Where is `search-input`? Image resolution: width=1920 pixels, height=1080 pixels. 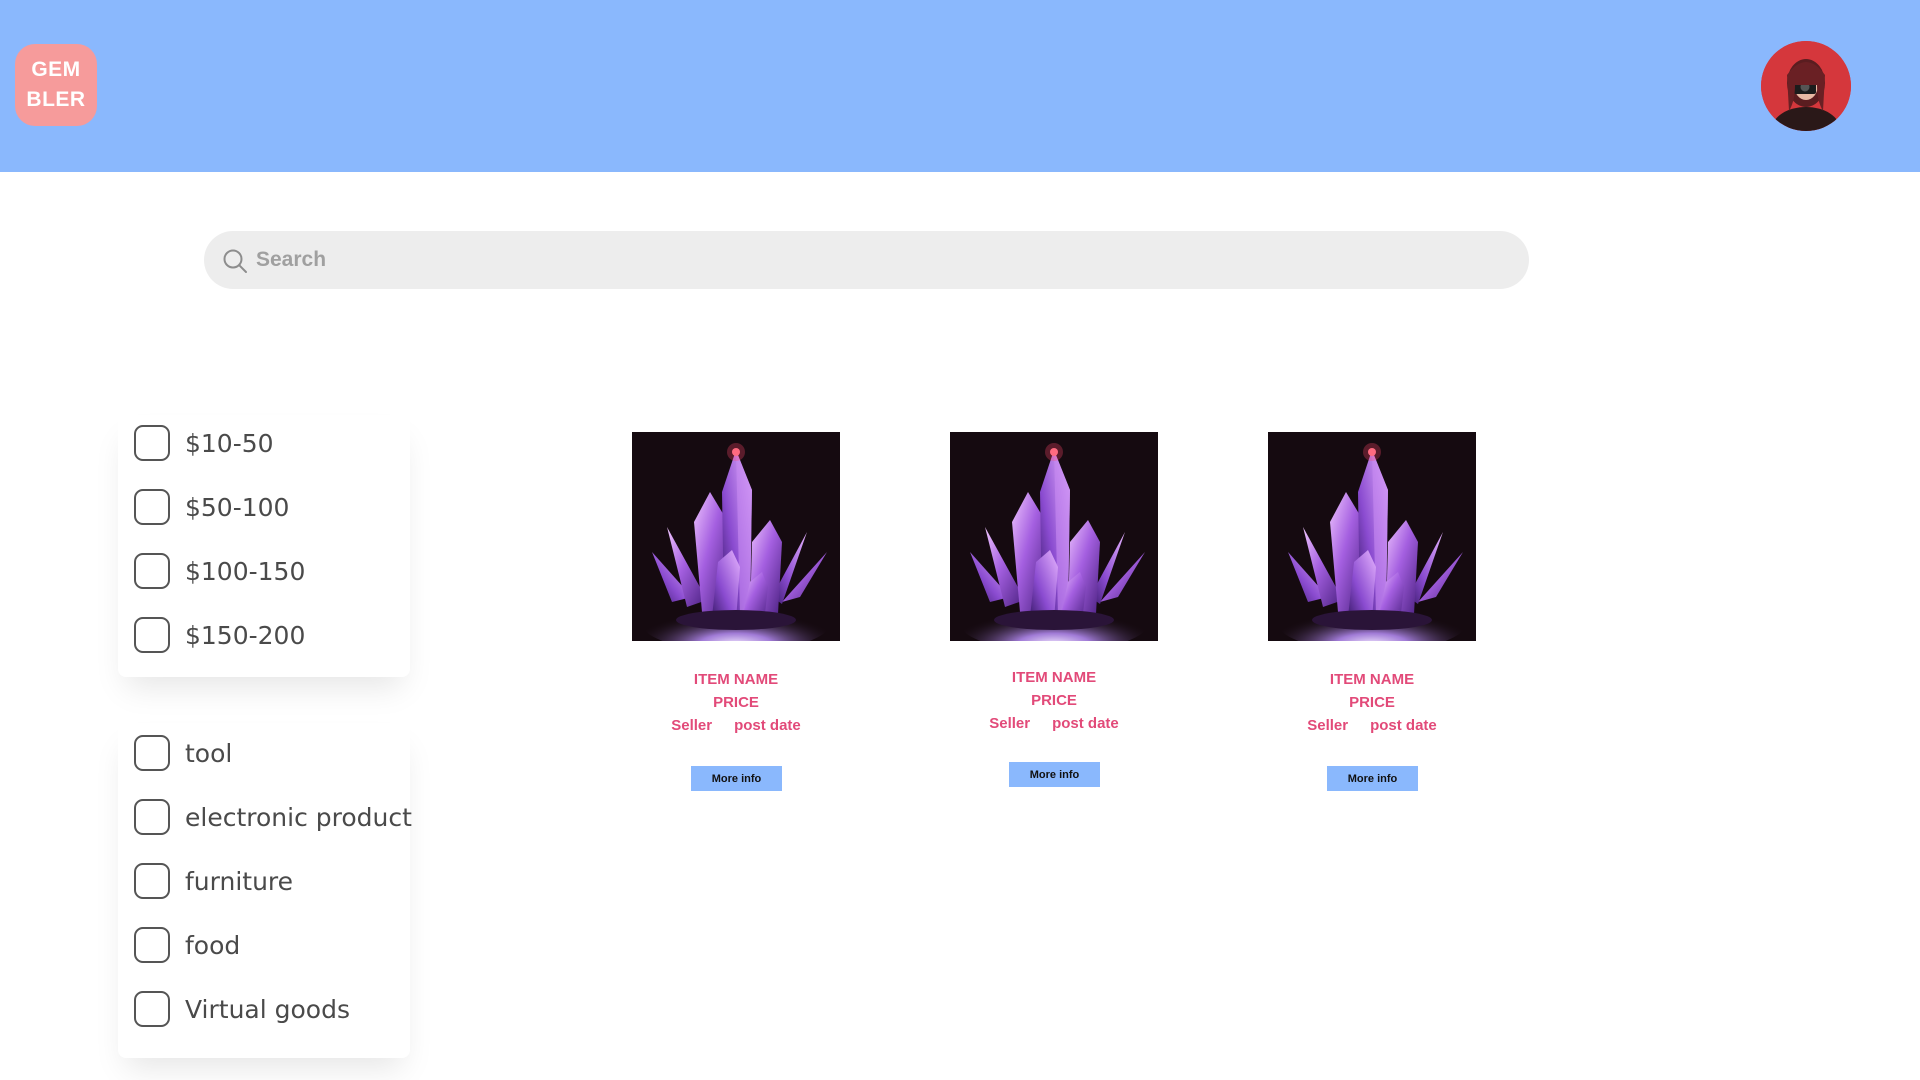
search-input is located at coordinates (850, 260).